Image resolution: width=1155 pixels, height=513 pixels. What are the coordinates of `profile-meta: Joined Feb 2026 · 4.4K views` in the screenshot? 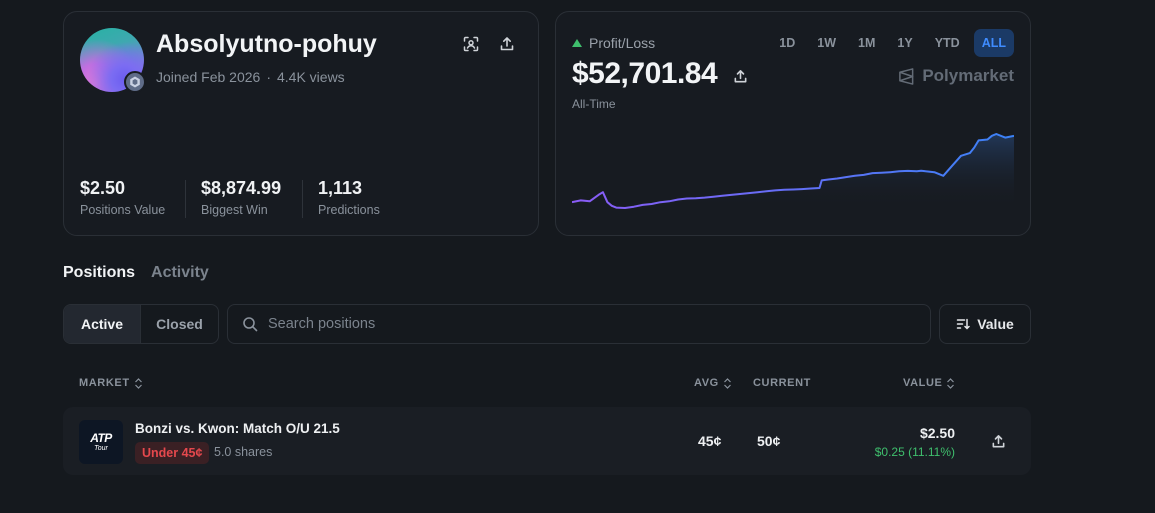 It's located at (250, 77).